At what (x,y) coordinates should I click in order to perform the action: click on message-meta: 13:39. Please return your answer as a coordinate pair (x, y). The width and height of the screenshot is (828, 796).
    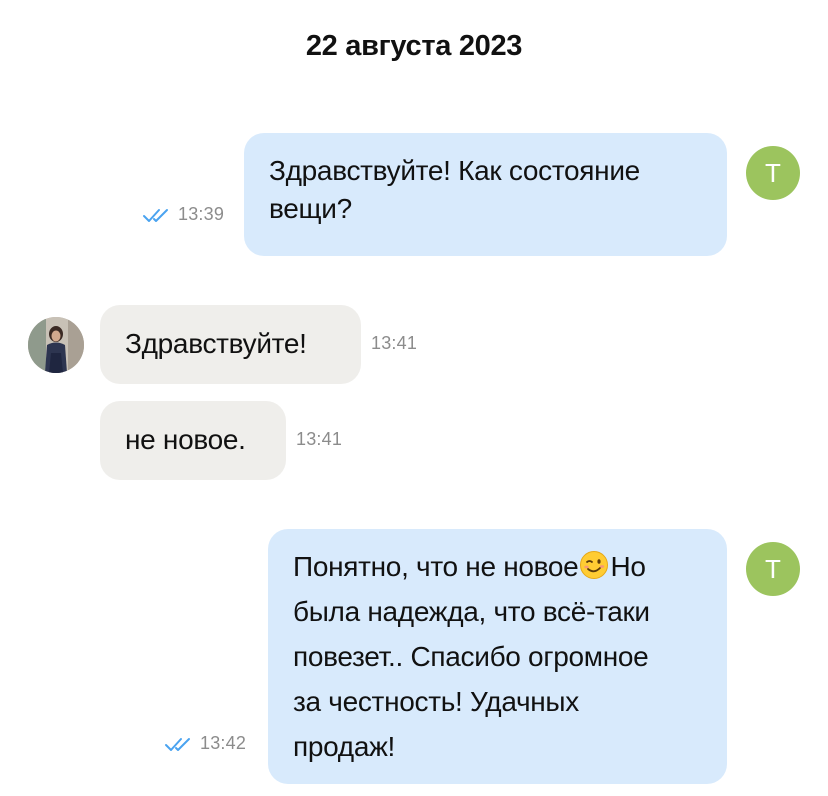
    Looking at the image, I should click on (183, 214).